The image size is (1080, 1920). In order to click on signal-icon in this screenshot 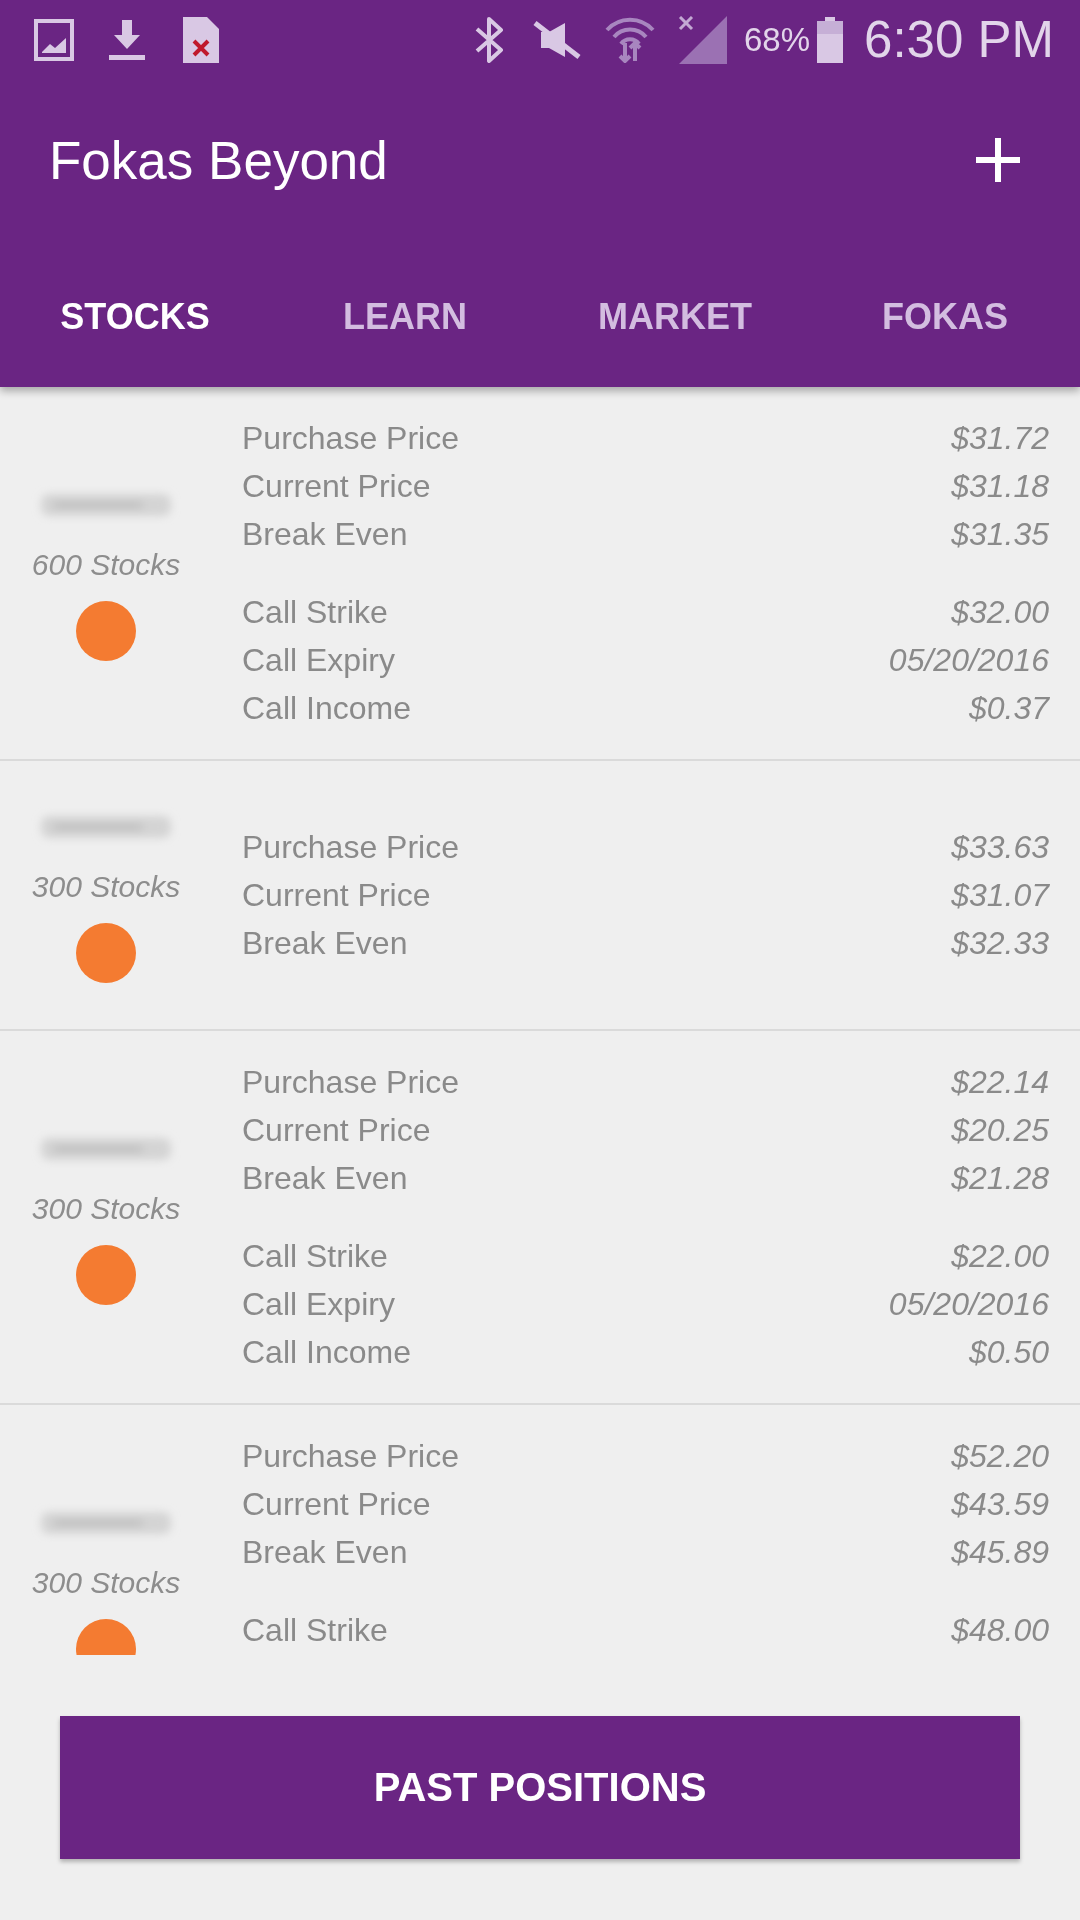, I will do `click(702, 40)`.